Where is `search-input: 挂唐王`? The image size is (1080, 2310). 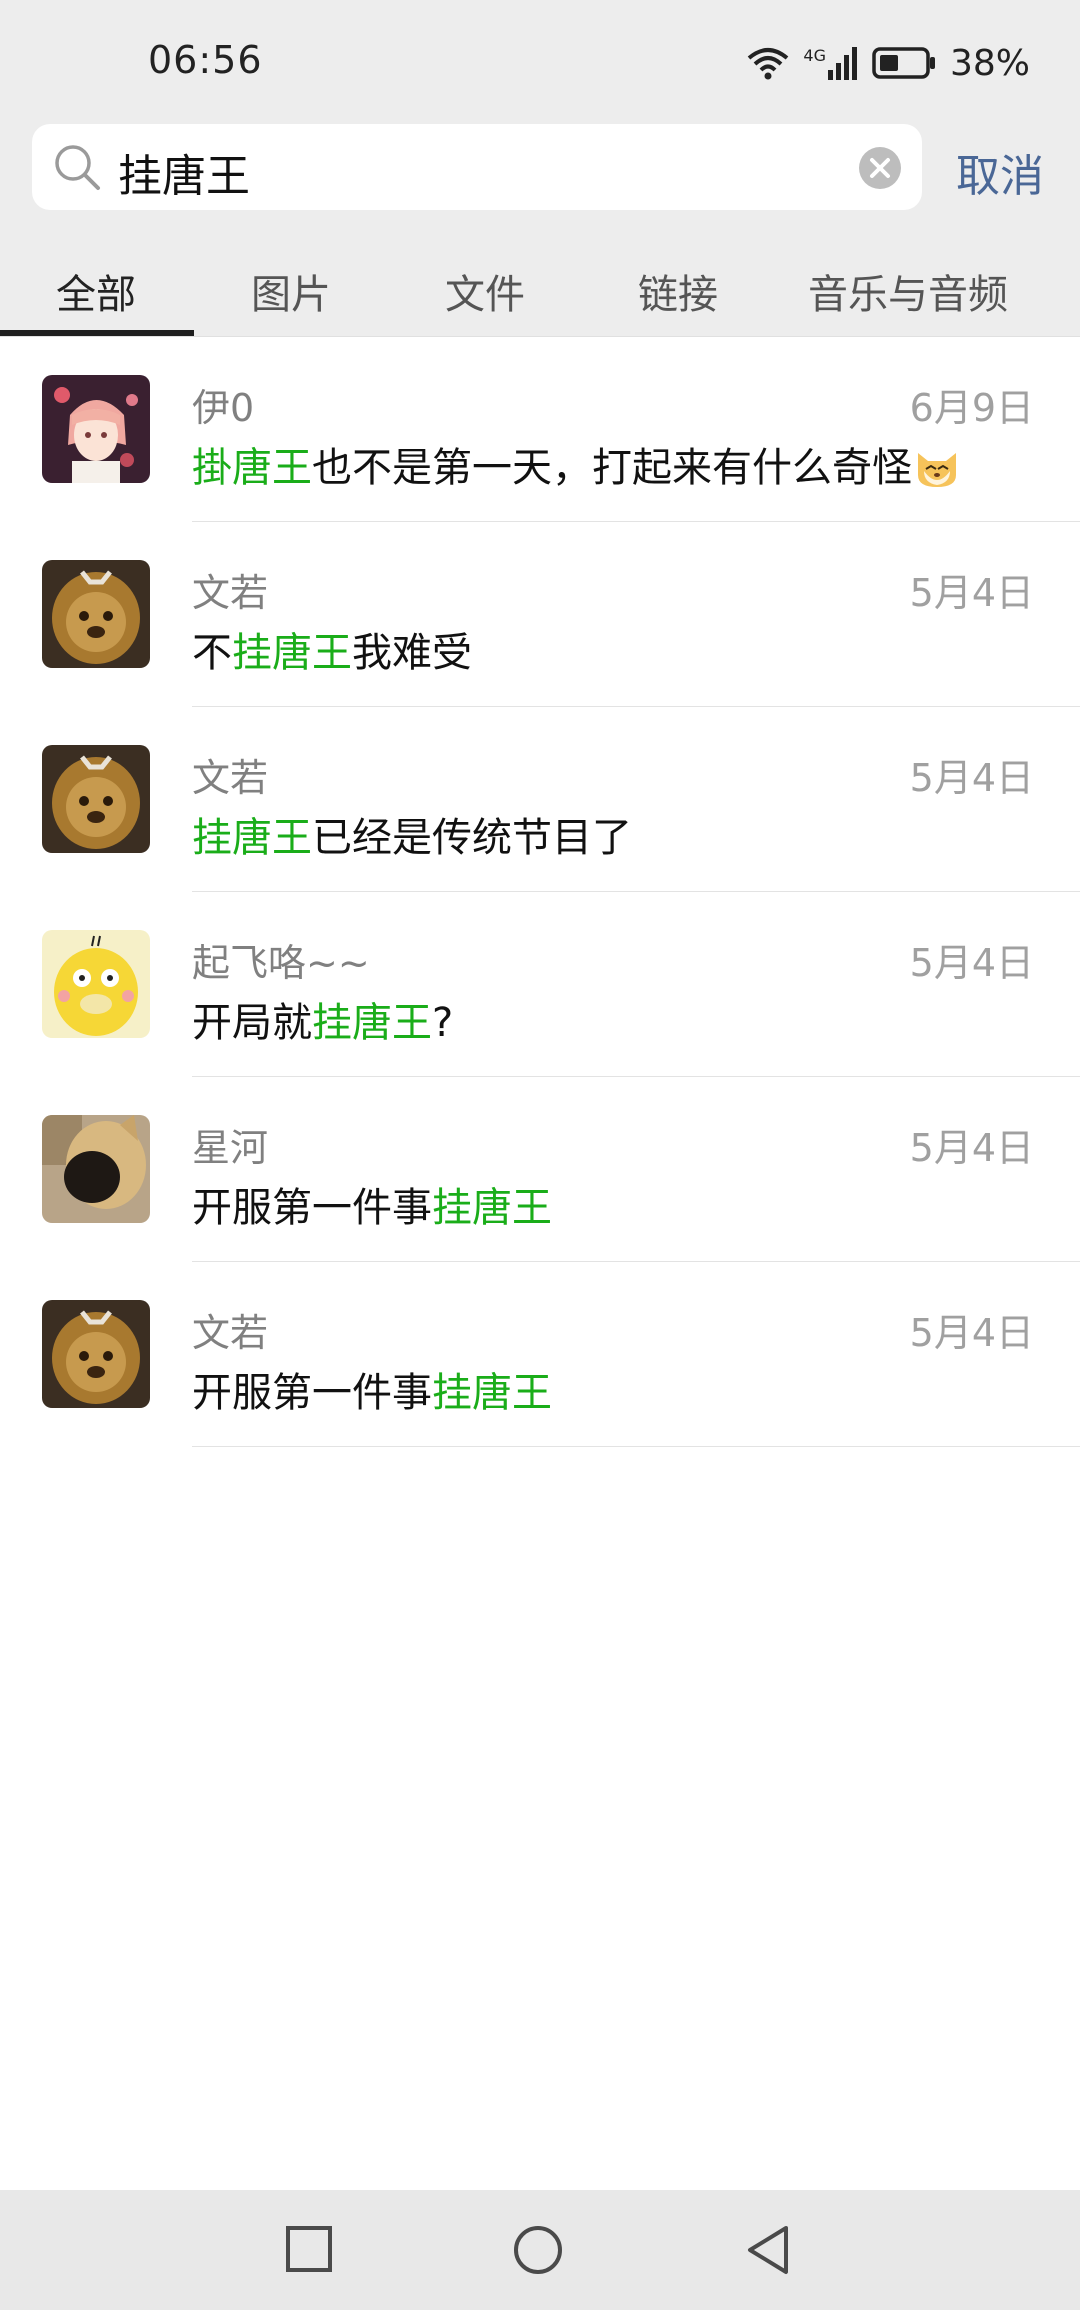 search-input: 挂唐王 is located at coordinates (477, 167).